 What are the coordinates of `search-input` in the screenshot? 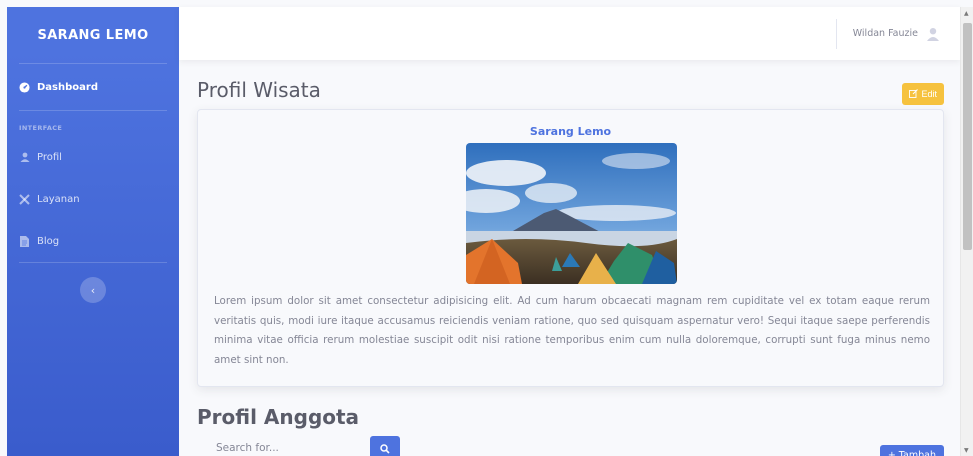 It's located at (283, 446).